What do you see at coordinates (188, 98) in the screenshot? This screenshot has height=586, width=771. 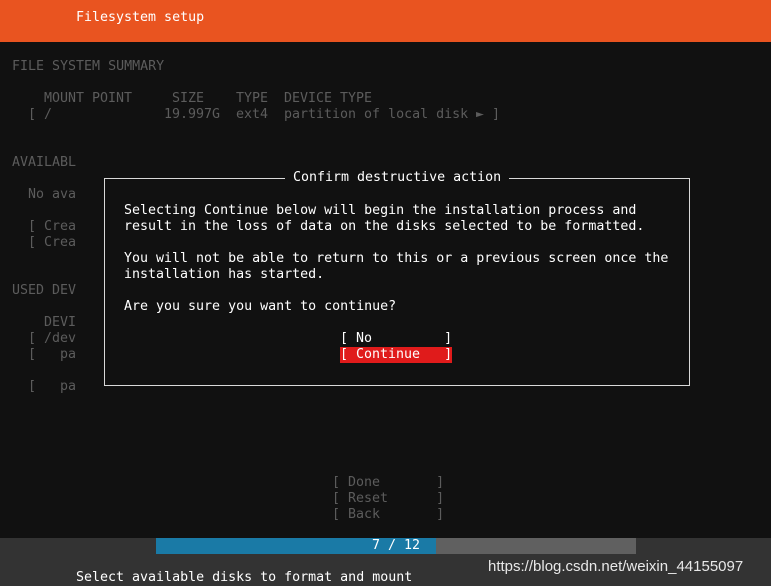 I see `col-size: SIZE` at bounding box center [188, 98].